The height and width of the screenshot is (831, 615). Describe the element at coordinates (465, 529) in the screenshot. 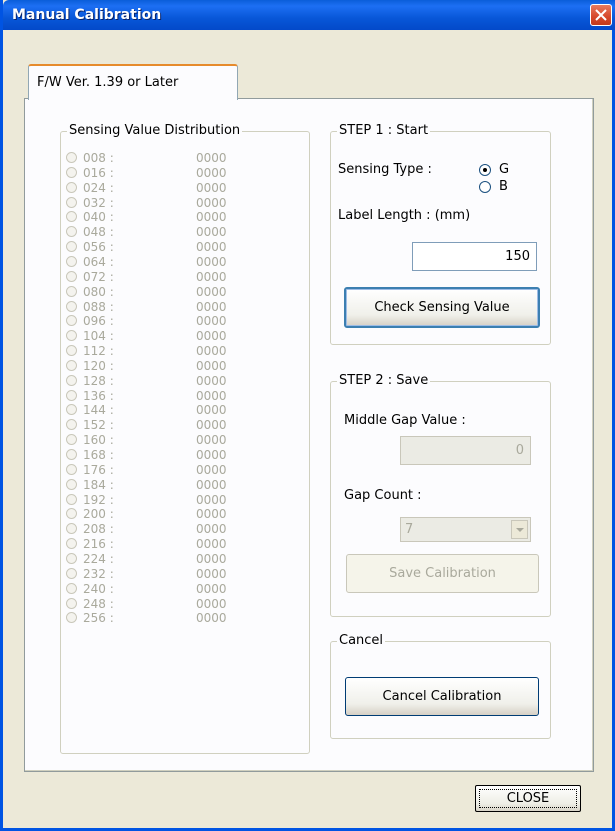

I see `gap-count-select: 7` at that location.